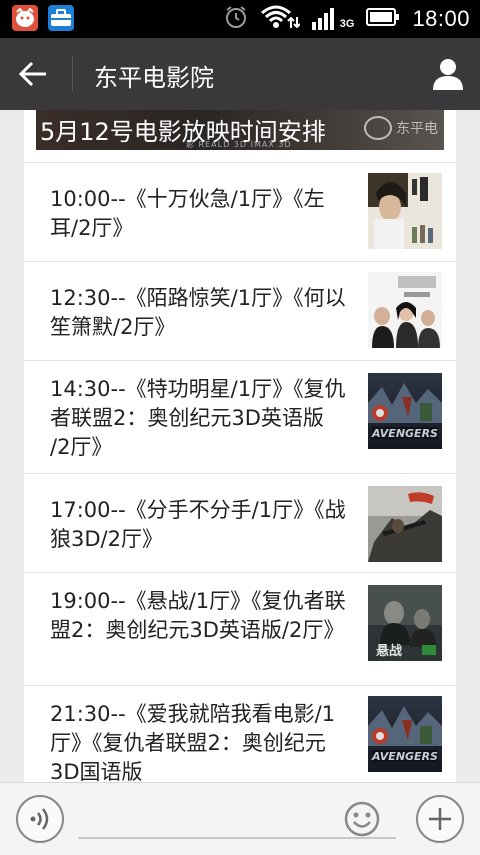 The height and width of the screenshot is (855, 480). Describe the element at coordinates (72, 74) in the screenshot. I see `header-divider` at that location.